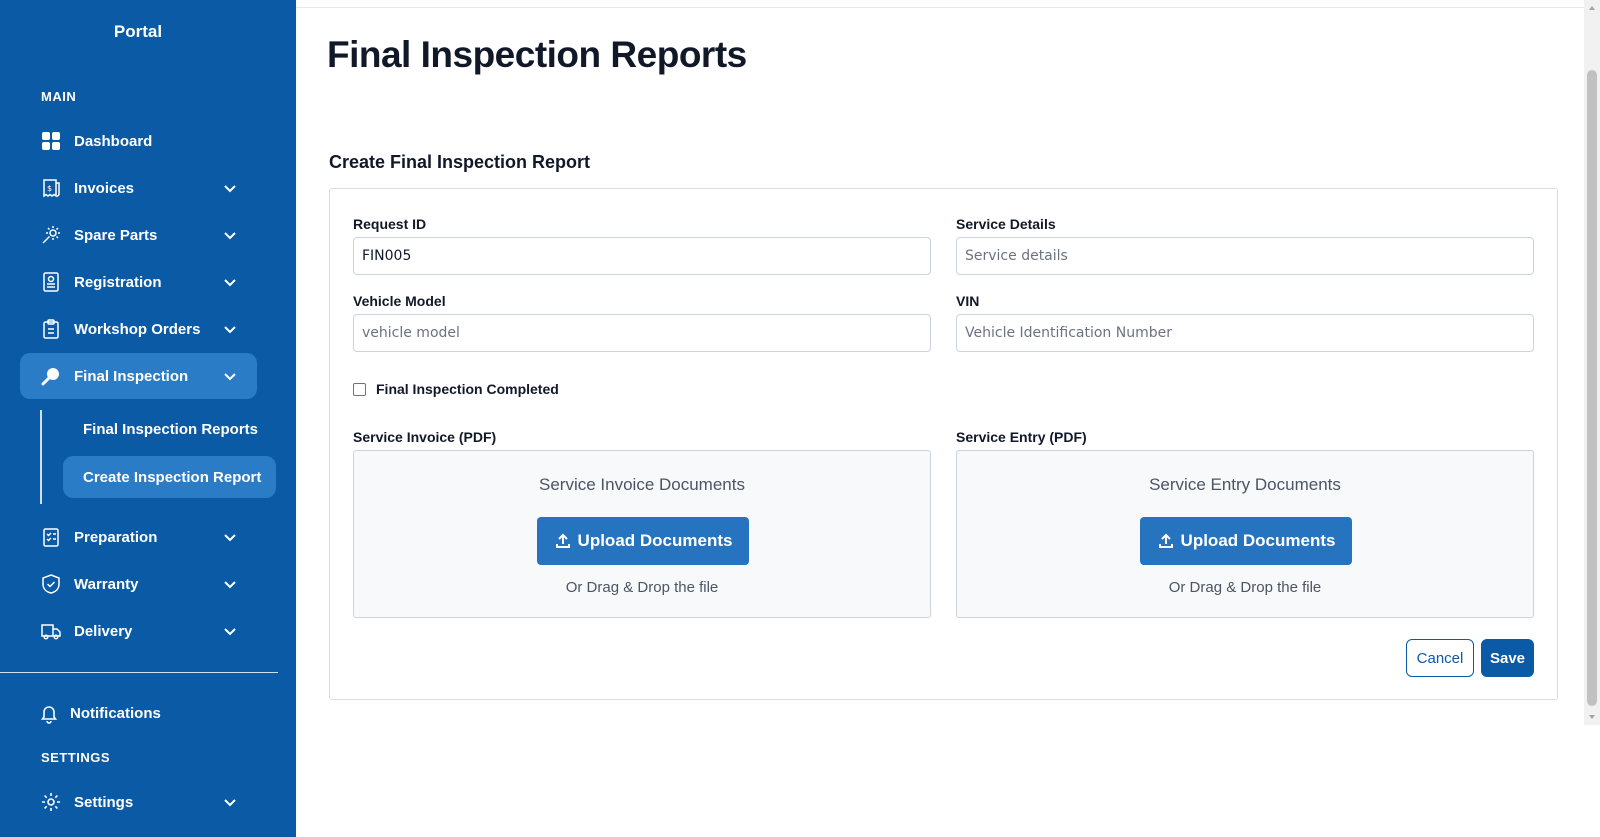 The height and width of the screenshot is (837, 1600). Describe the element at coordinates (138, 802) in the screenshot. I see `sidebar-item-settings: Settings` at that location.